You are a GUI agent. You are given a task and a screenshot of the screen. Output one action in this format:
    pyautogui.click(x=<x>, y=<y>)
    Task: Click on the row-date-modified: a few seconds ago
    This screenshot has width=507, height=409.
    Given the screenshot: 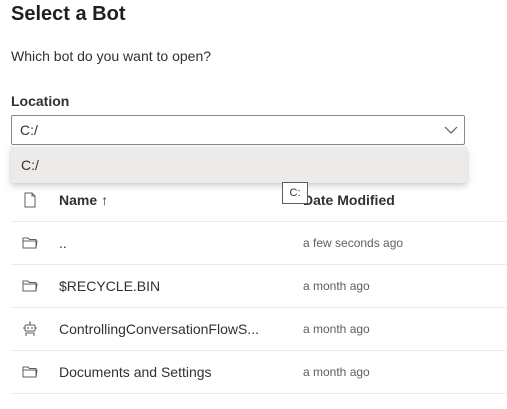 What is the action you would take?
    pyautogui.click(x=353, y=243)
    